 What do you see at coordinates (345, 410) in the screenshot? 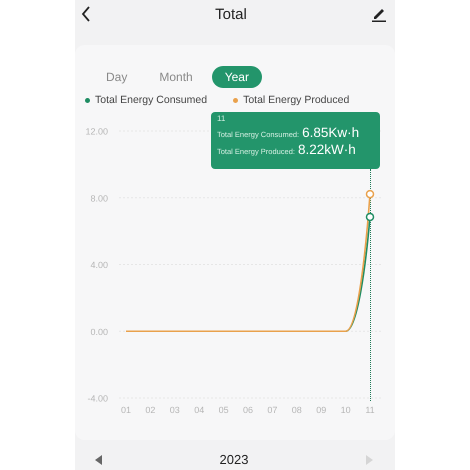
I see `x-axis-label: 10` at bounding box center [345, 410].